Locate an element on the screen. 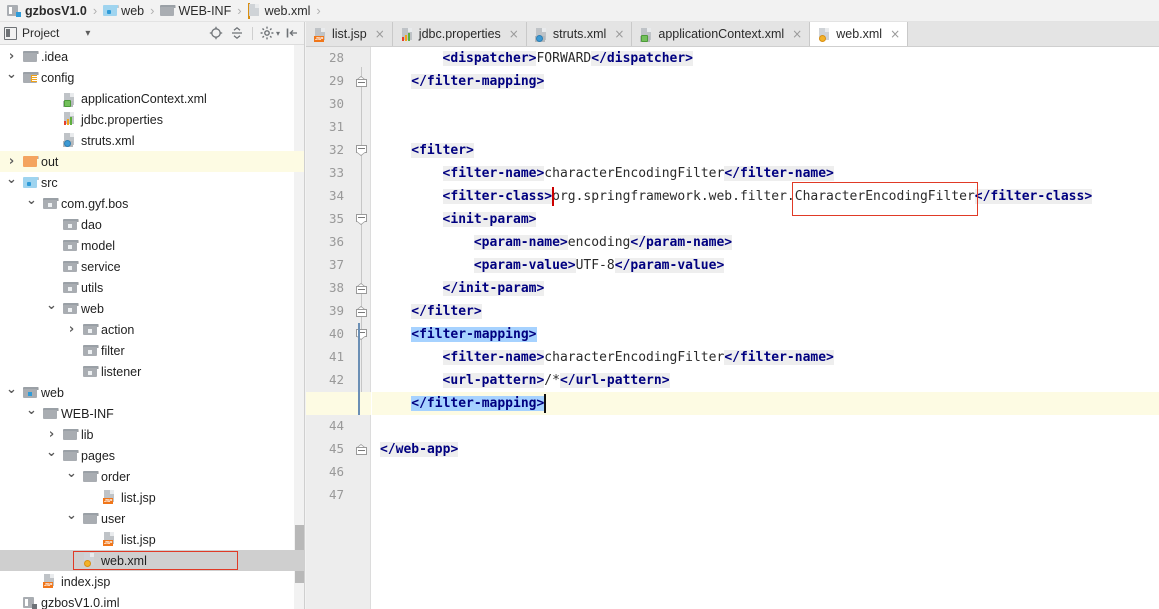  line-number: 29 is located at coordinates (336, 80).